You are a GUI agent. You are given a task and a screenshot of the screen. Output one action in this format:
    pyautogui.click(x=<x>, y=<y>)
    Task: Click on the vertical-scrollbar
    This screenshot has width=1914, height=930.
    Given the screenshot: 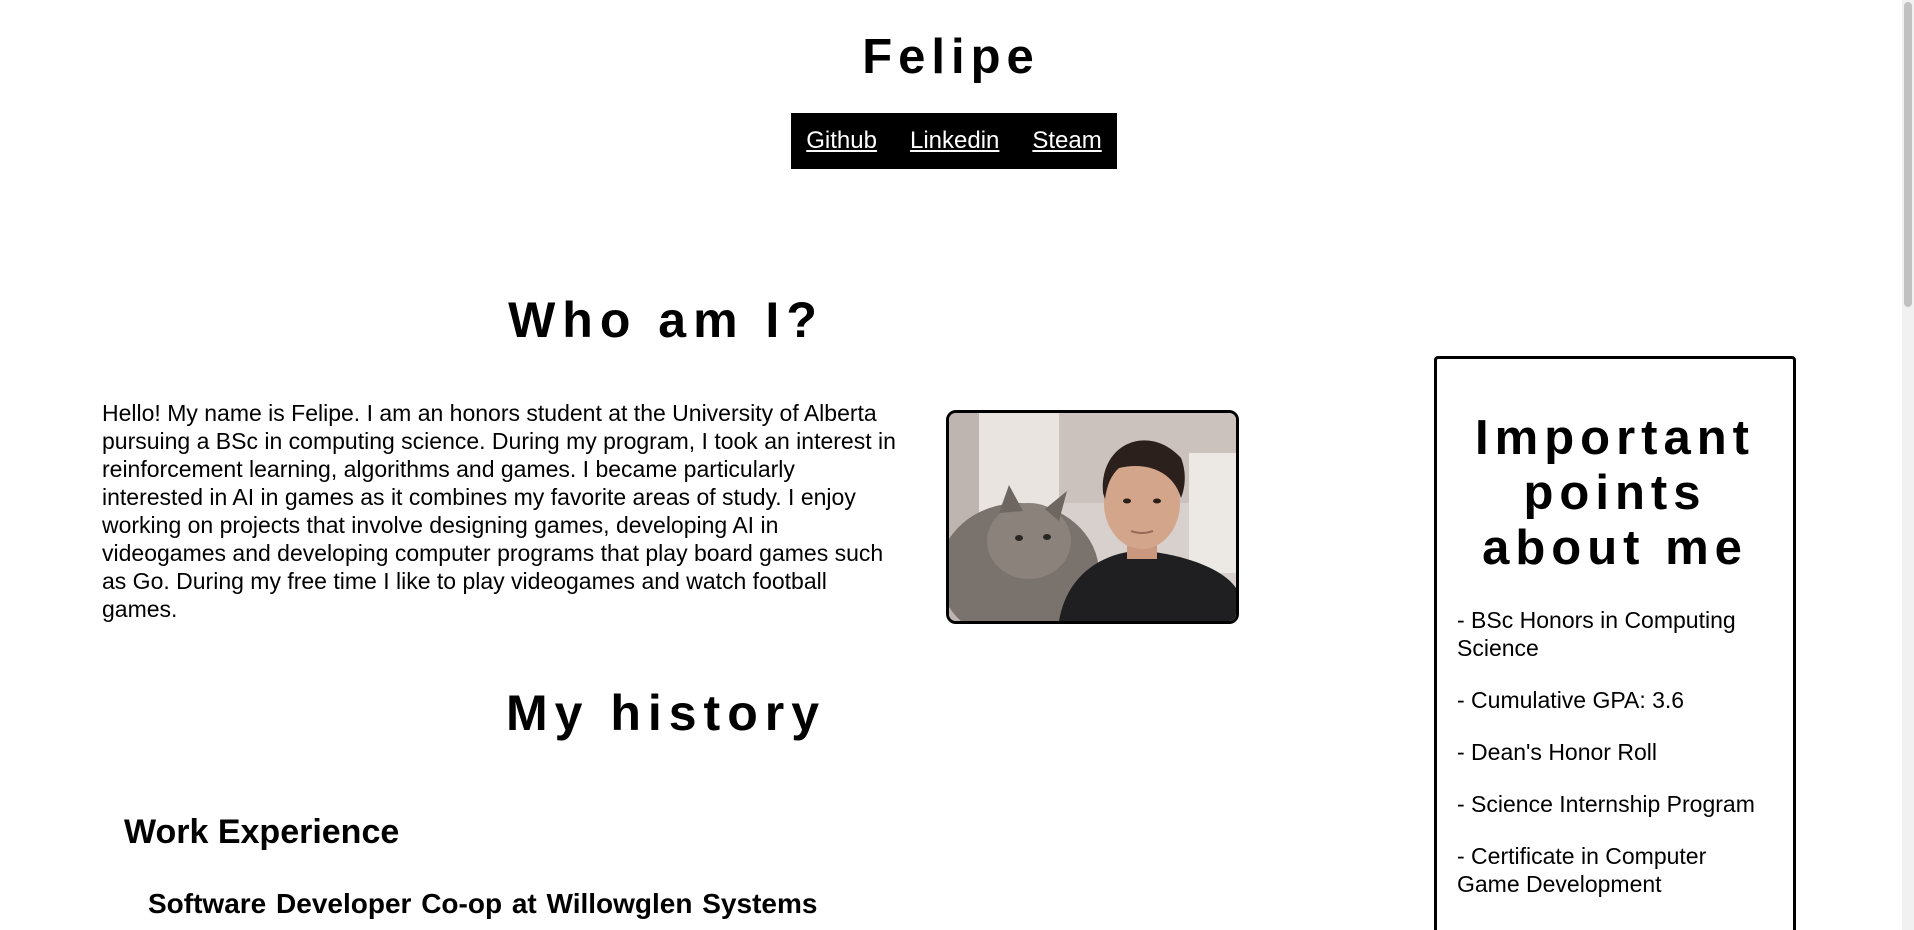 What is the action you would take?
    pyautogui.click(x=1908, y=465)
    